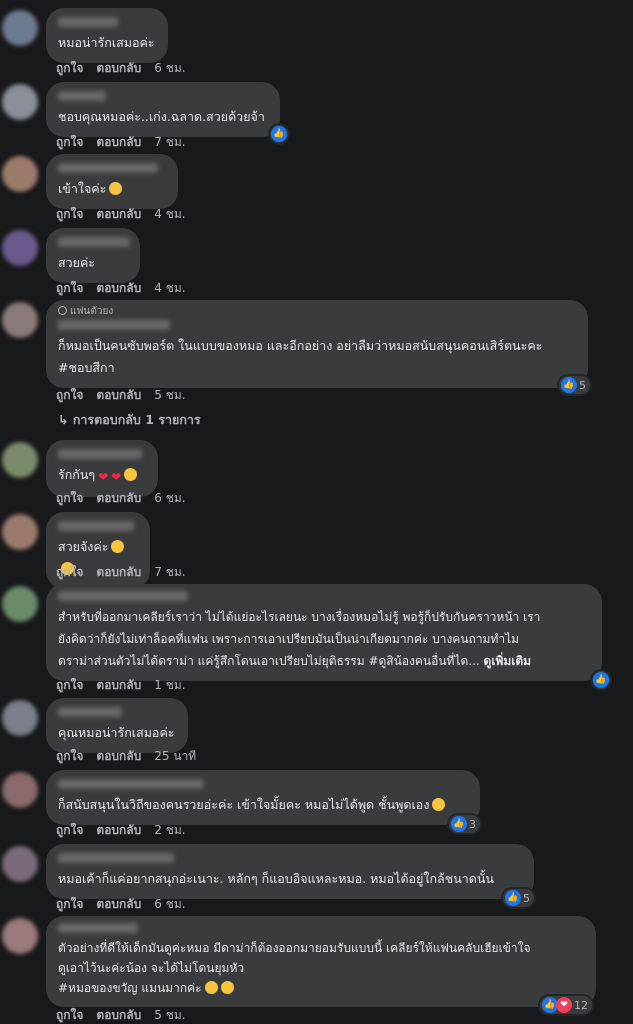  I want to click on smile-emoji-icon, so click(116, 188).